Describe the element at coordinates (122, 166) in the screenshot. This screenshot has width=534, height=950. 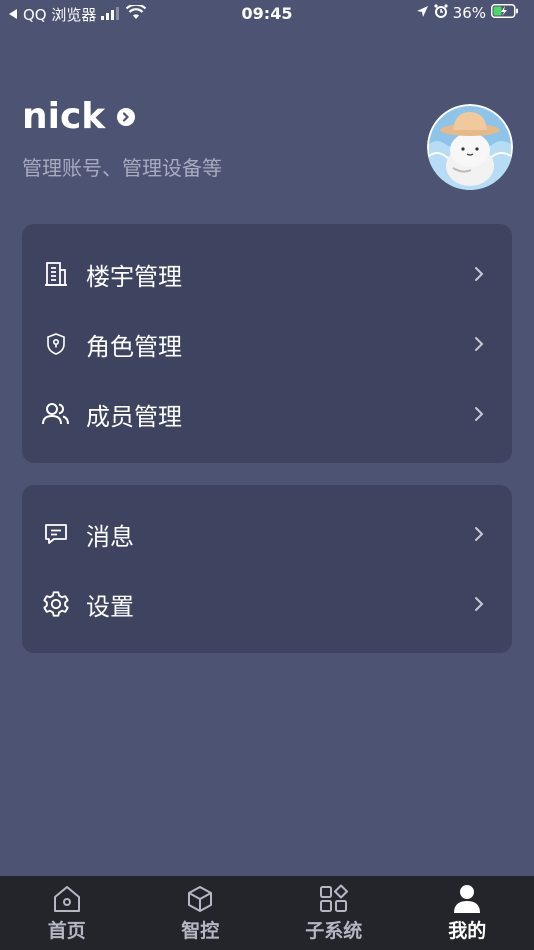
I see `profile-subtitle: 管理账号、管理设备等` at that location.